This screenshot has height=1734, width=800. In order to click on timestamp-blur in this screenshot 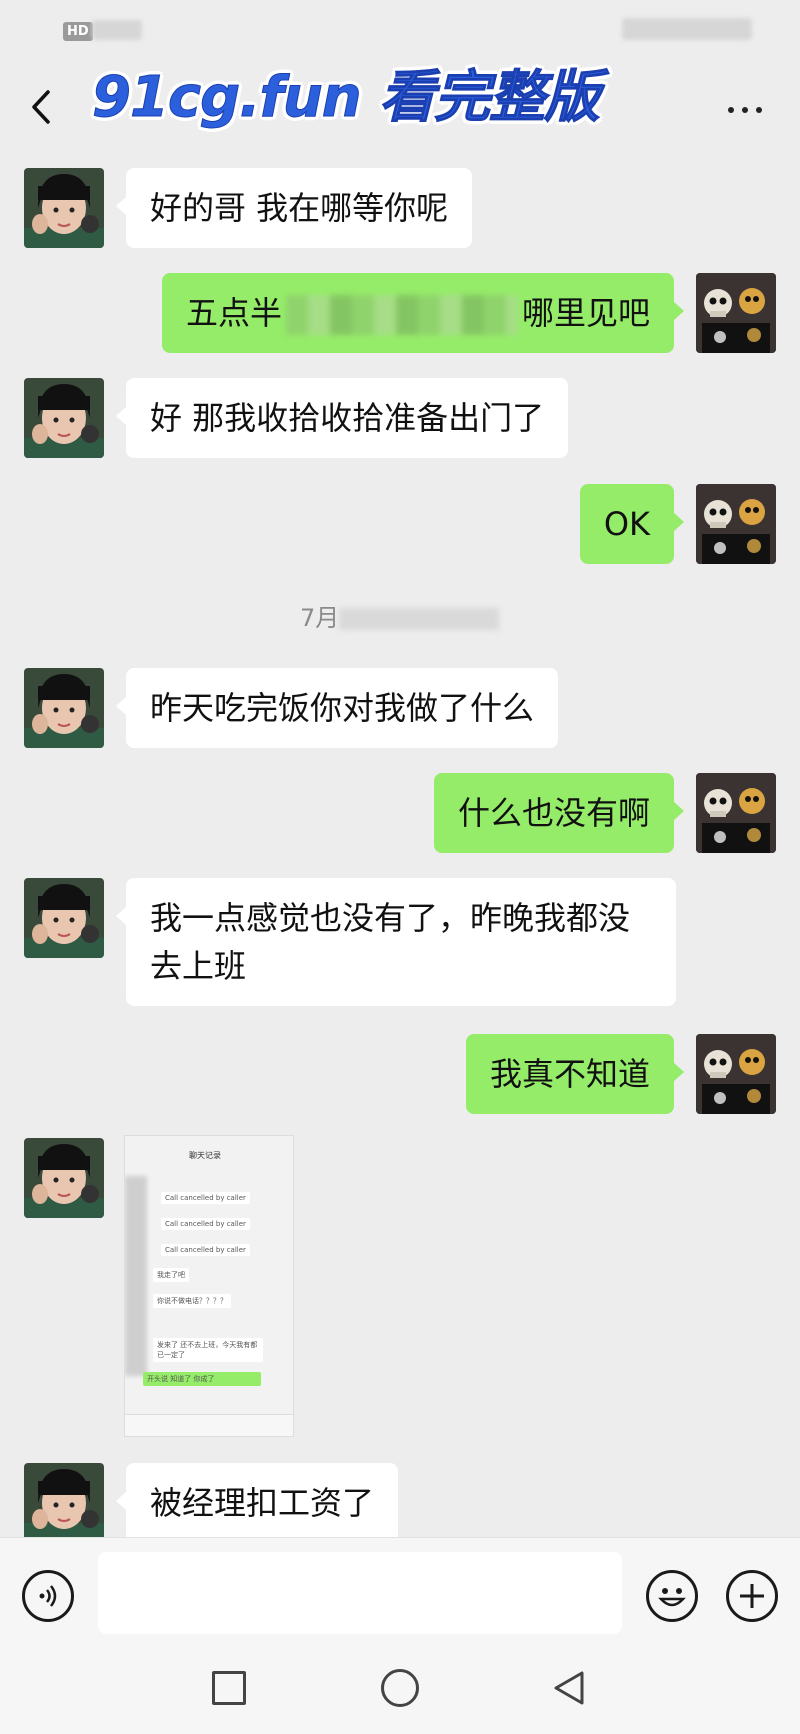, I will do `click(419, 619)`.